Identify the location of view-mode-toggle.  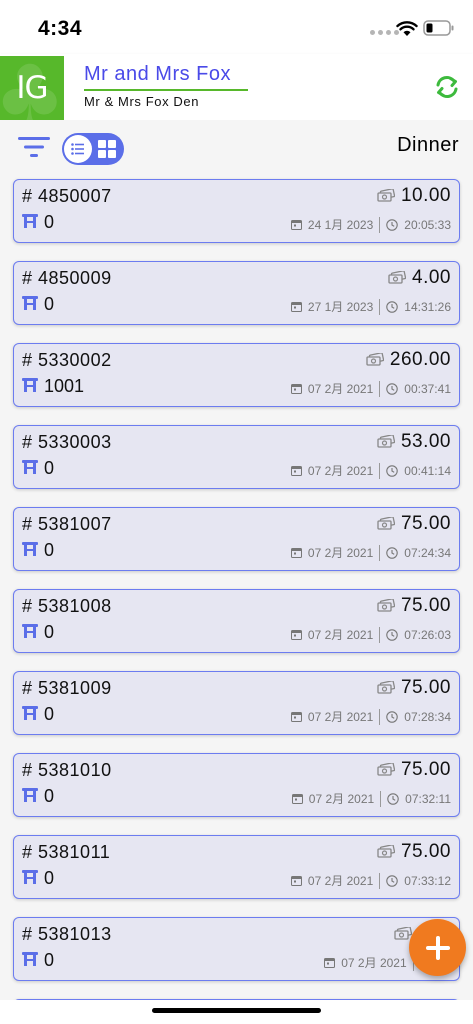
(93, 149).